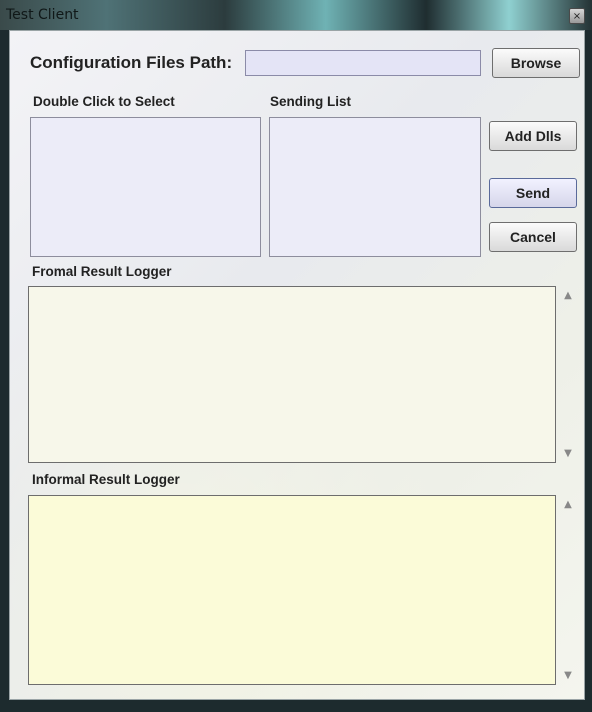 This screenshot has width=592, height=712. I want to click on close-button: ×, so click(577, 16).